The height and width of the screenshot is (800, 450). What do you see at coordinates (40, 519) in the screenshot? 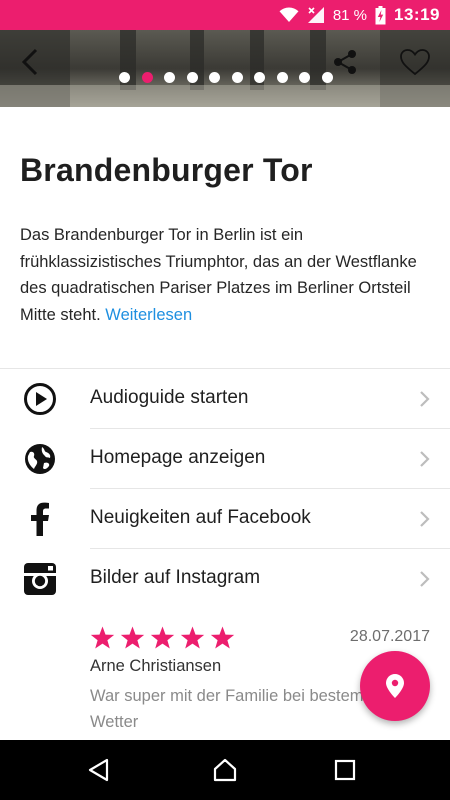
I see `facebook-icon` at bounding box center [40, 519].